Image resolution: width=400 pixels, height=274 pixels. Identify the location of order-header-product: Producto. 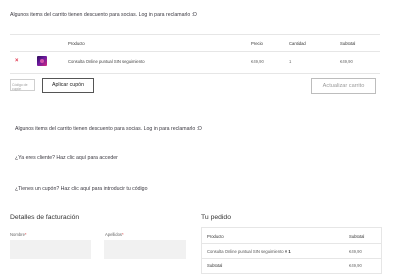
(215, 236).